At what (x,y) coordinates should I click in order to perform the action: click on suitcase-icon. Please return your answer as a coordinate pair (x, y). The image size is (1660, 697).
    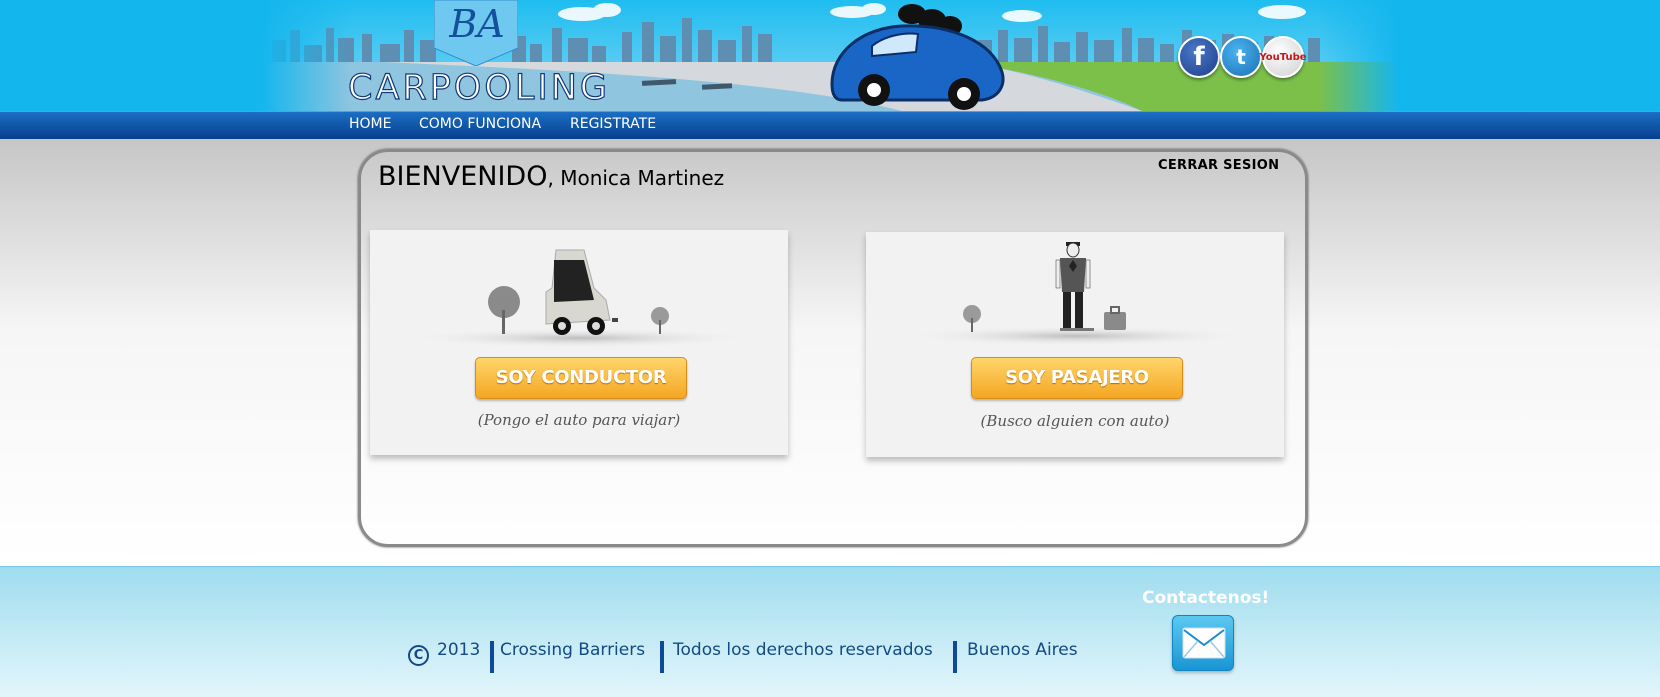
    Looking at the image, I should click on (1115, 318).